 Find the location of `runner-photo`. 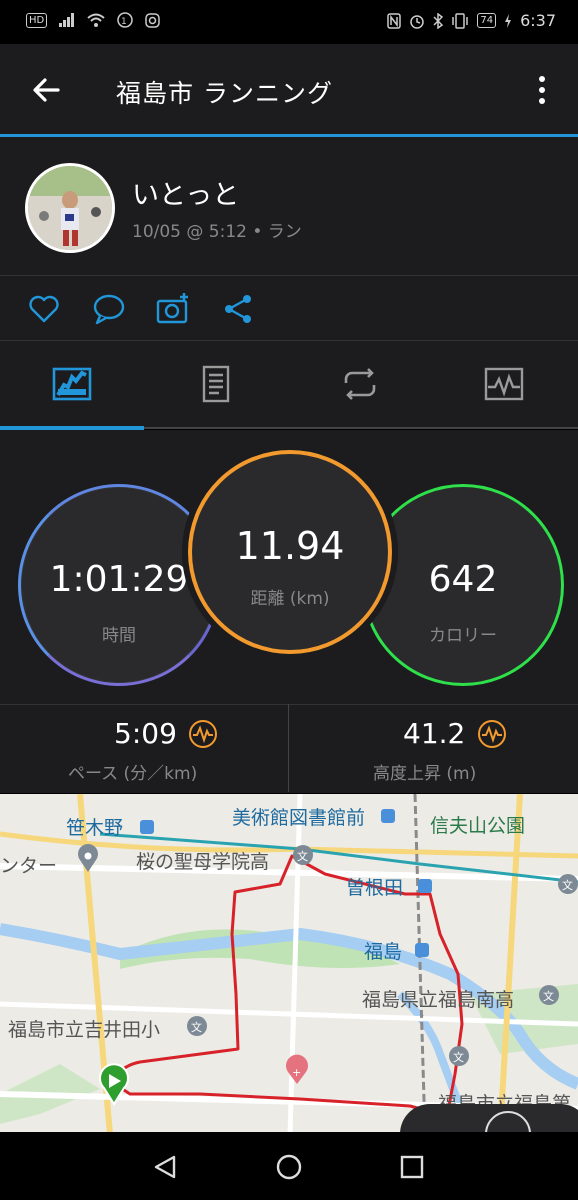

runner-photo is located at coordinates (70, 208).